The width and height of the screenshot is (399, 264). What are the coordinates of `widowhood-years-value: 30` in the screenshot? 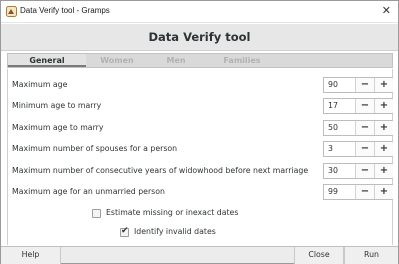 It's located at (339, 171).